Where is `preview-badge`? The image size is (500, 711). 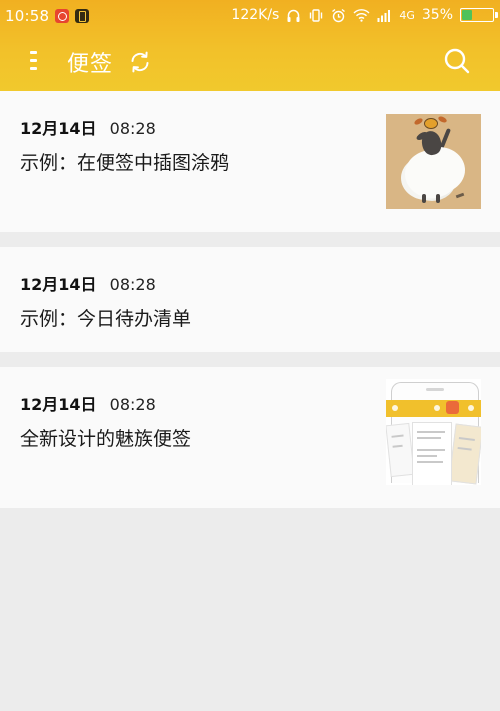 preview-badge is located at coordinates (452, 407).